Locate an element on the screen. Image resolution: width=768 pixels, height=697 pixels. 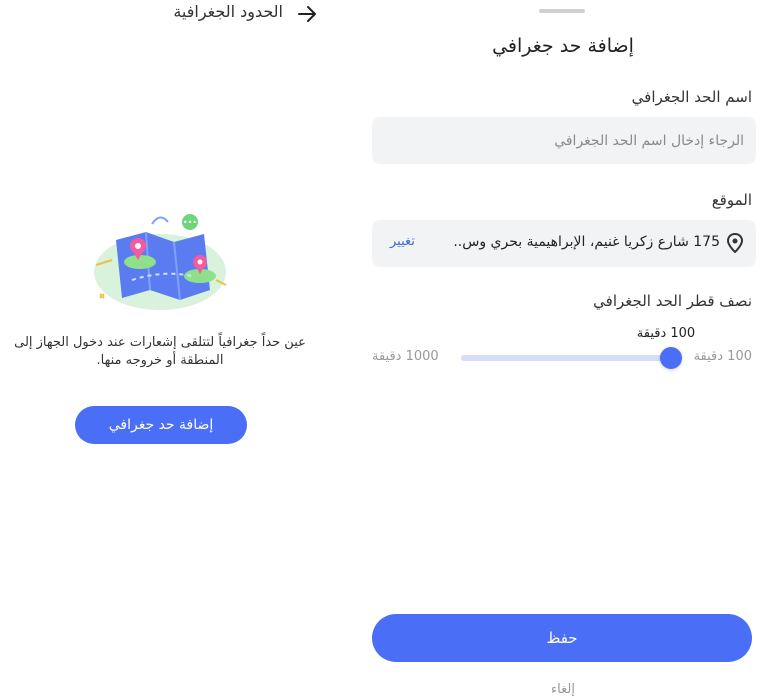
radius-slider-track is located at coordinates (568, 358).